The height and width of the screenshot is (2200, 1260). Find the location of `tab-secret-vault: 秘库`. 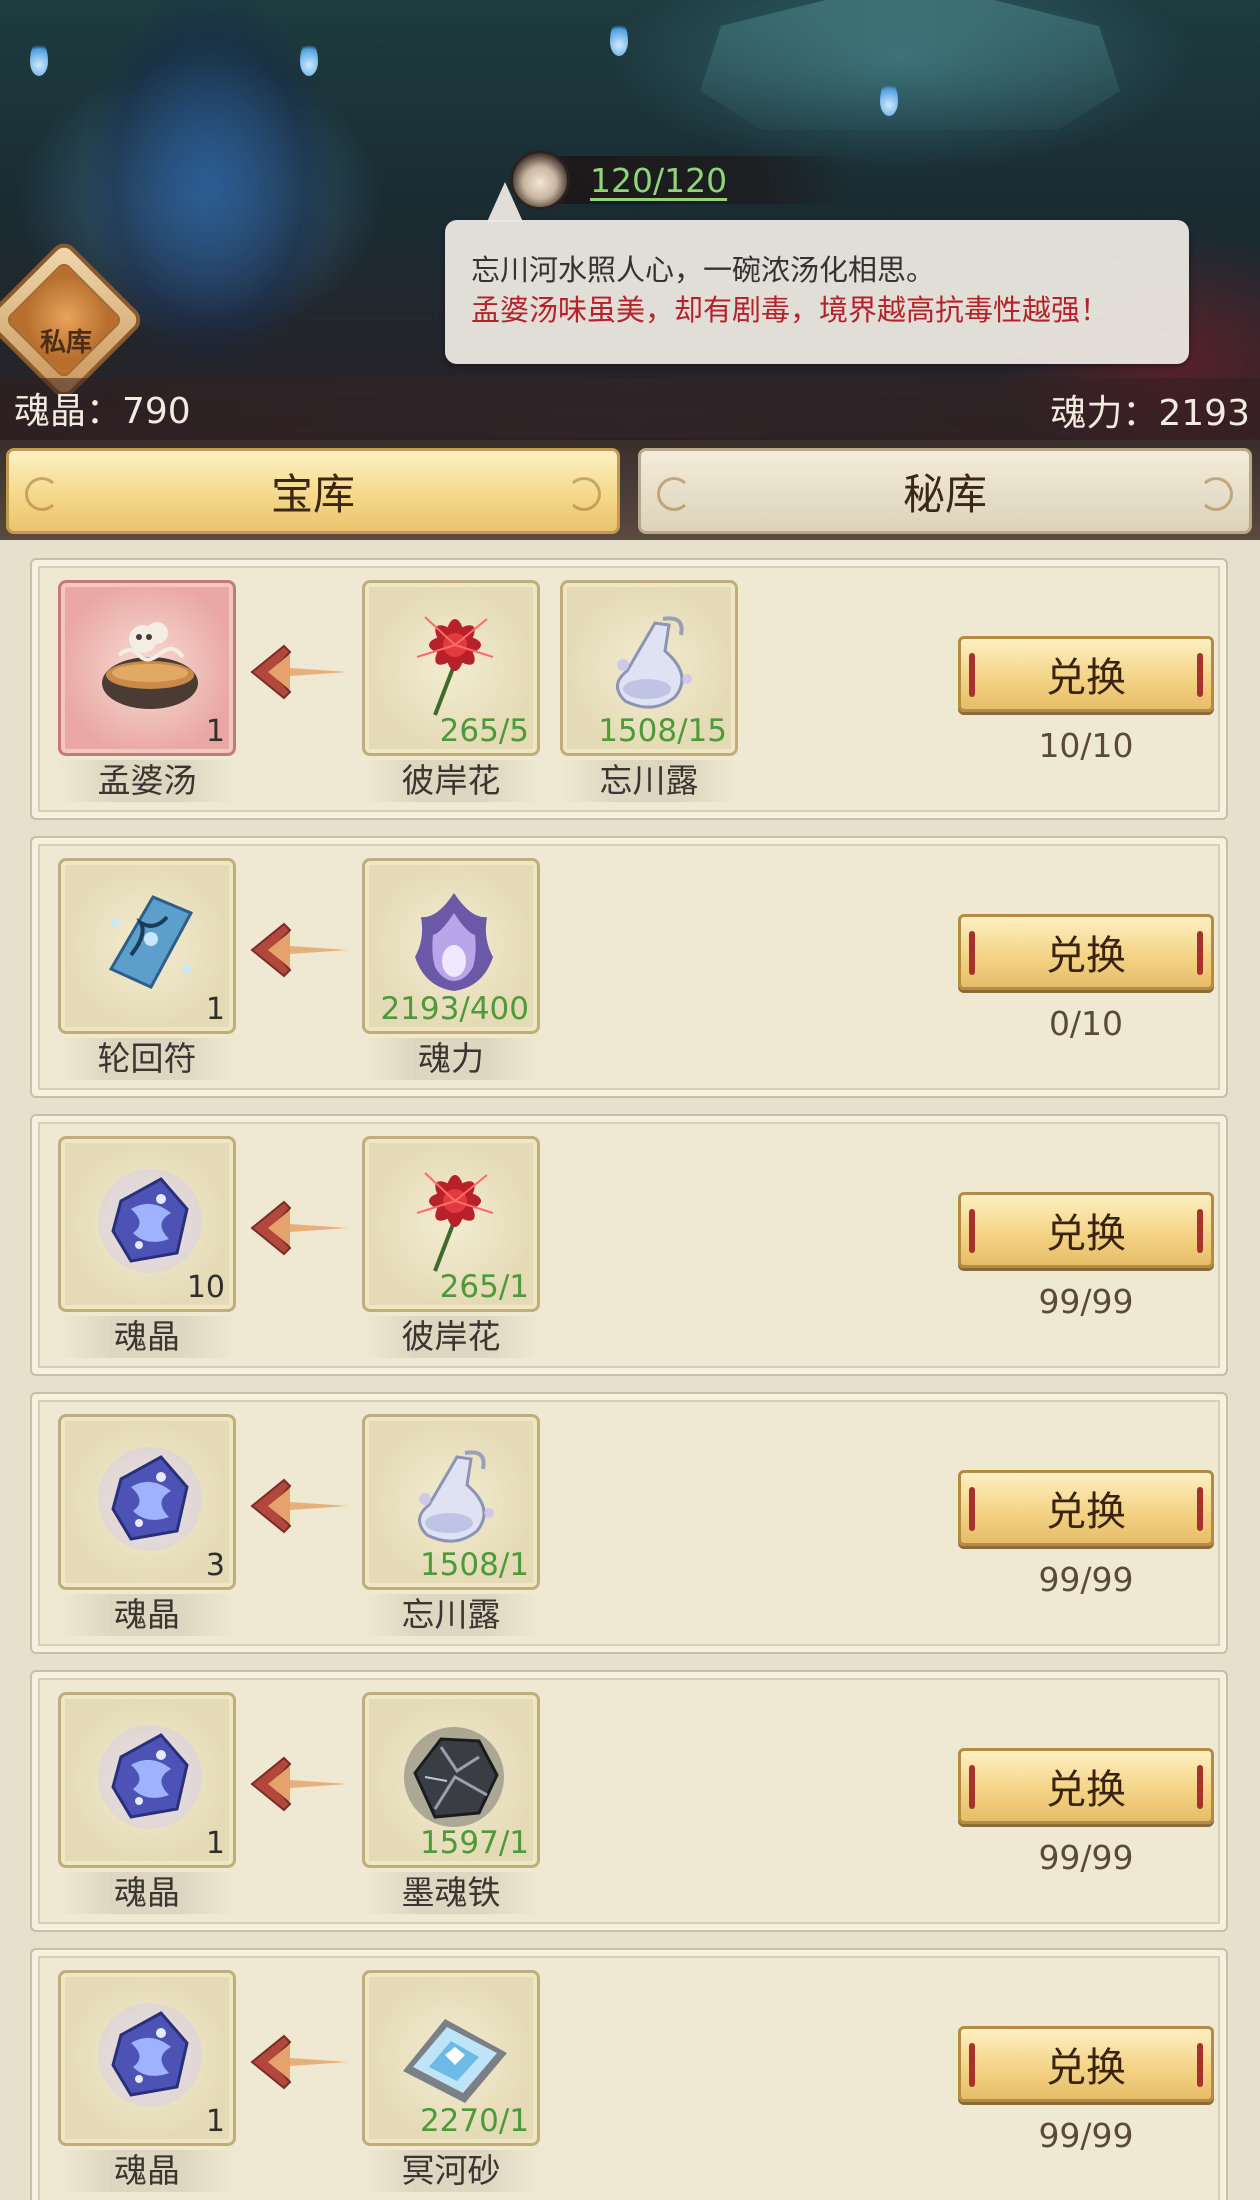

tab-secret-vault: 秘库 is located at coordinates (945, 491).